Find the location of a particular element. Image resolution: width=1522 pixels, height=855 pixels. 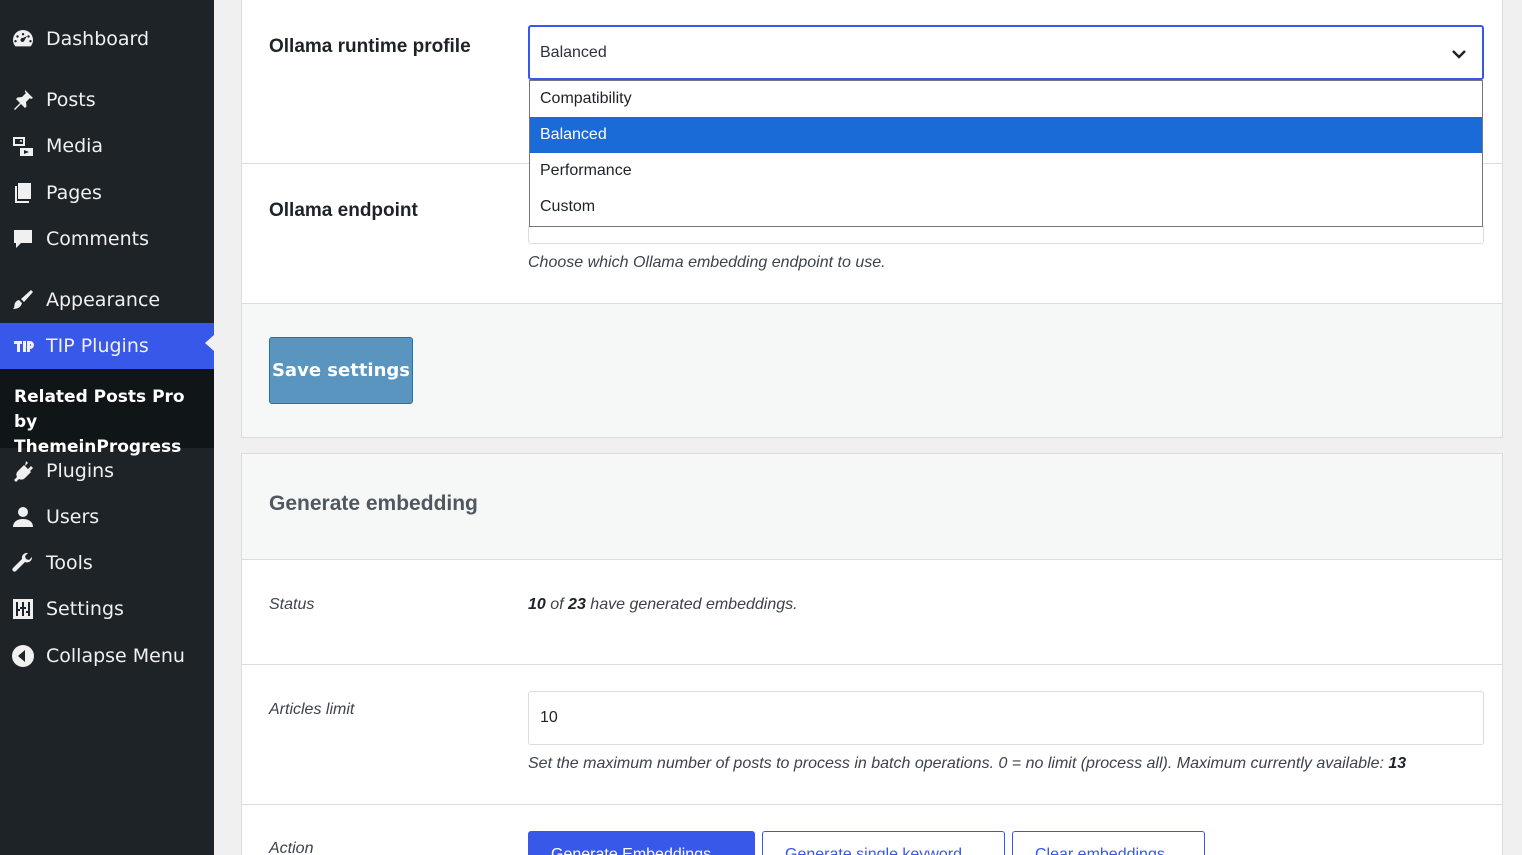

tip-logo-icon is located at coordinates (23, 346).